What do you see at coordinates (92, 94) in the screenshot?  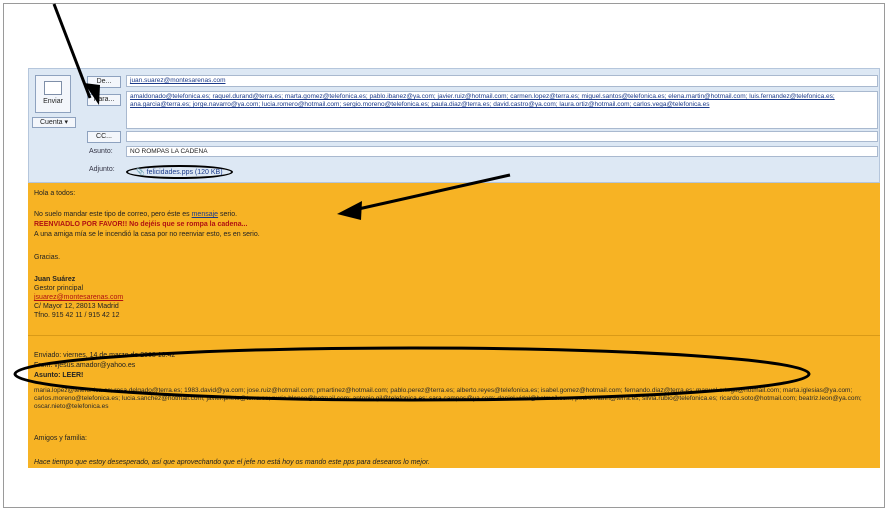 I see `arrowhead-cc` at bounding box center [92, 94].